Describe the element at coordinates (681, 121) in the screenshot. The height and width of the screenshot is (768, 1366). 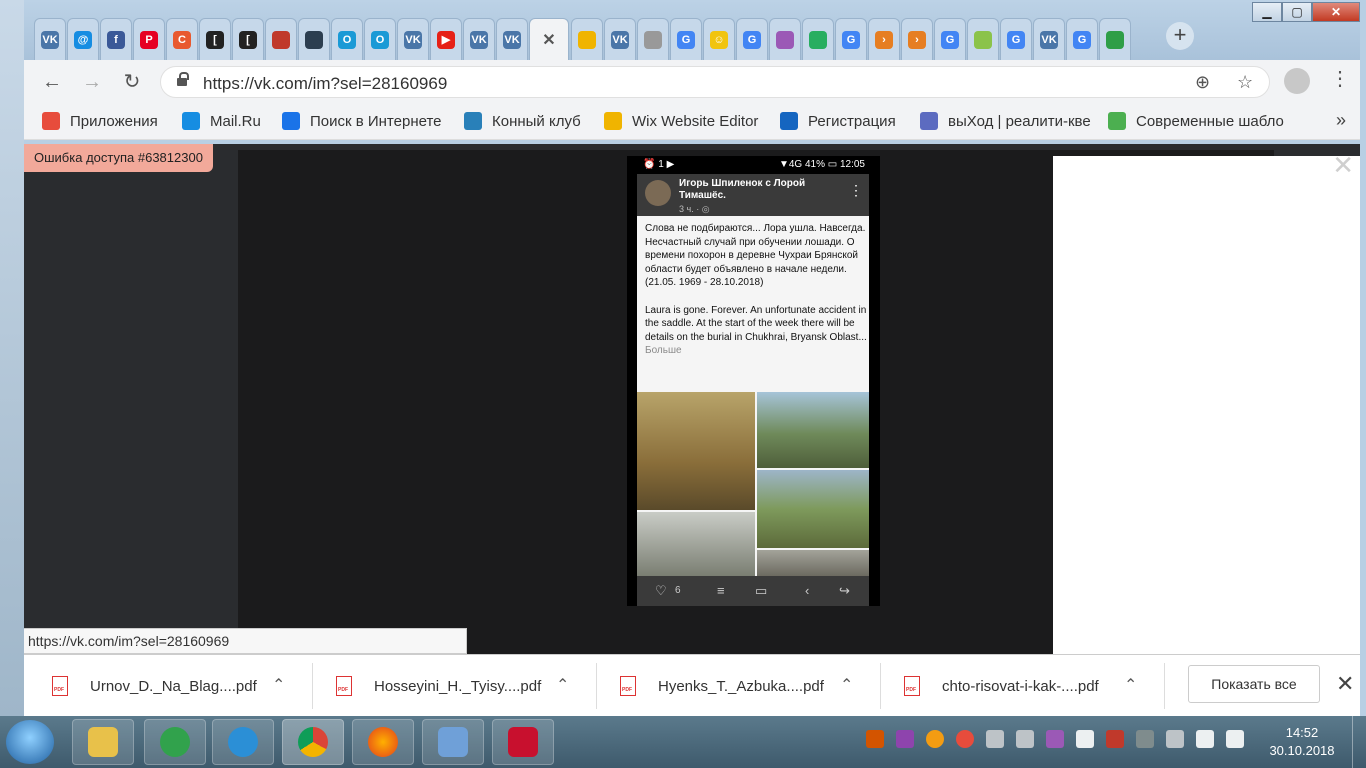
I see `bookmark-item: Wix Website Editor` at that location.